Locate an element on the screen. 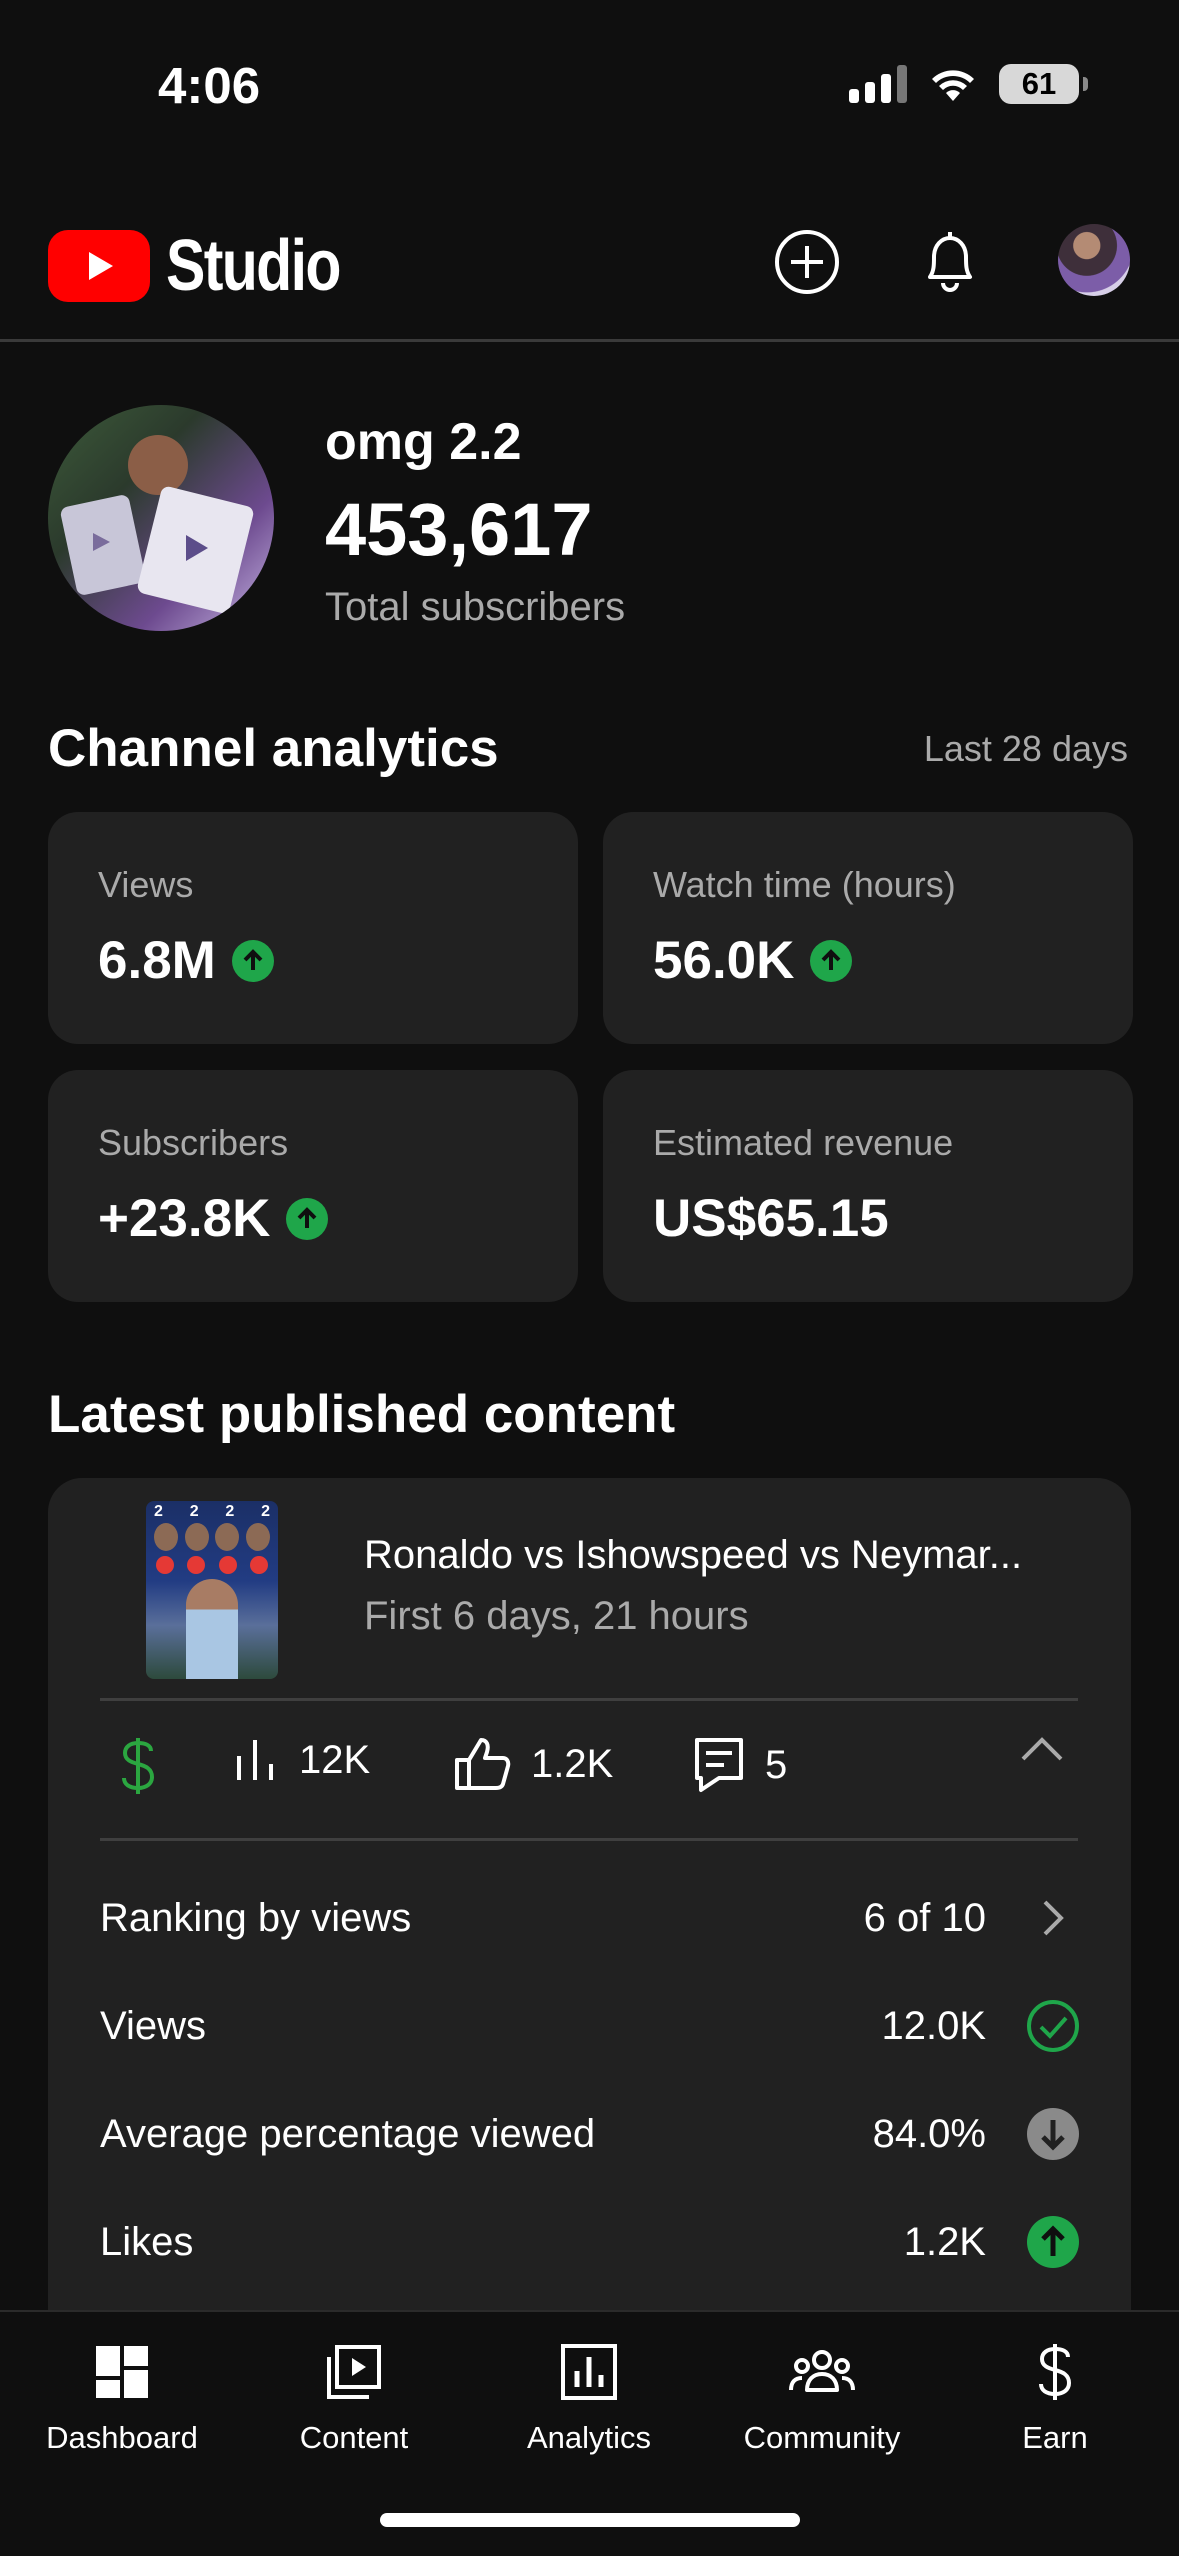 Image resolution: width=1179 pixels, height=2556 pixels. subscribers-value: +23.8K is located at coordinates (184, 1218).